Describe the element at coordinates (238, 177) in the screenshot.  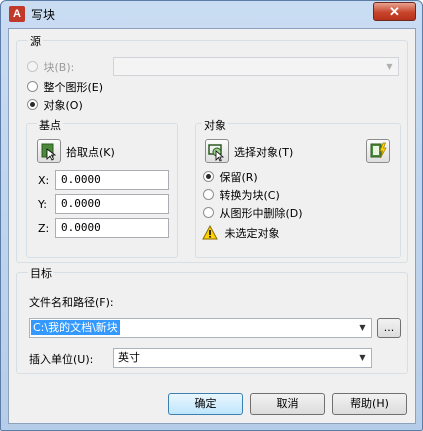
I see `radio-retain-label: 保留(R)` at that location.